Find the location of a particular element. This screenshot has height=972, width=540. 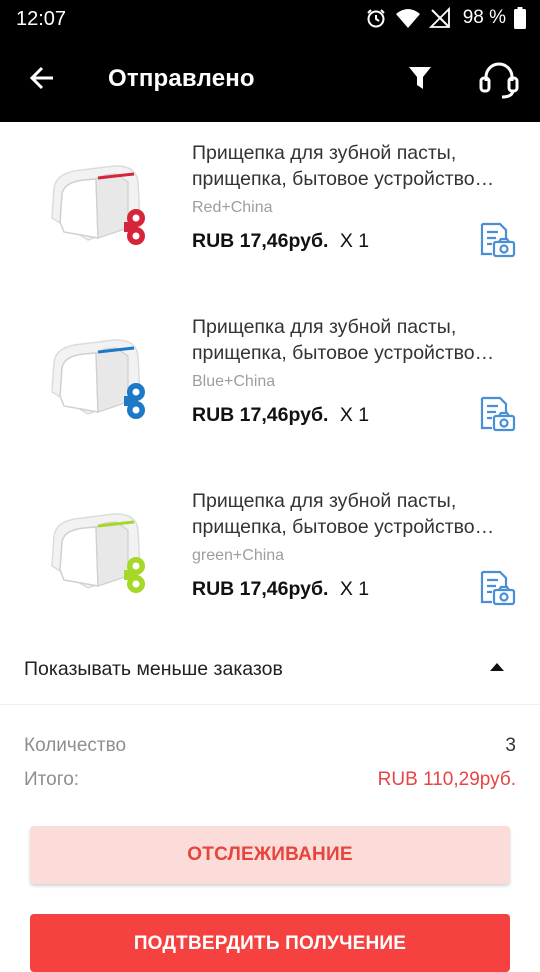

back-button is located at coordinates (42, 78).